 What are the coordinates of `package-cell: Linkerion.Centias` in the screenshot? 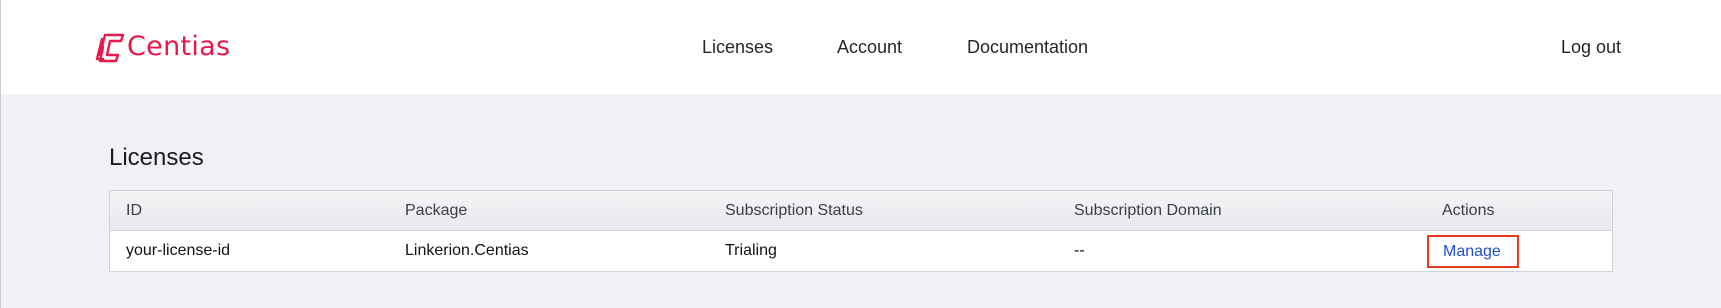 It's located at (467, 250).